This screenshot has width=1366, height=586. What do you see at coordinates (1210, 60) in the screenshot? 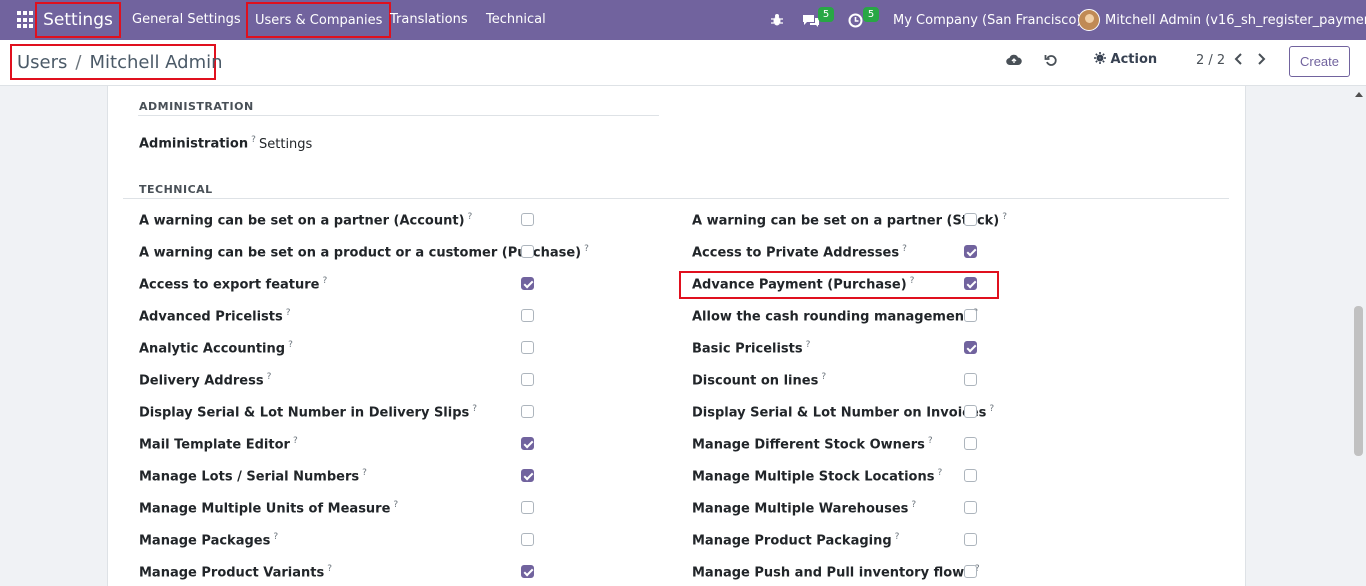
I see `pager-value: 2 / 2` at bounding box center [1210, 60].